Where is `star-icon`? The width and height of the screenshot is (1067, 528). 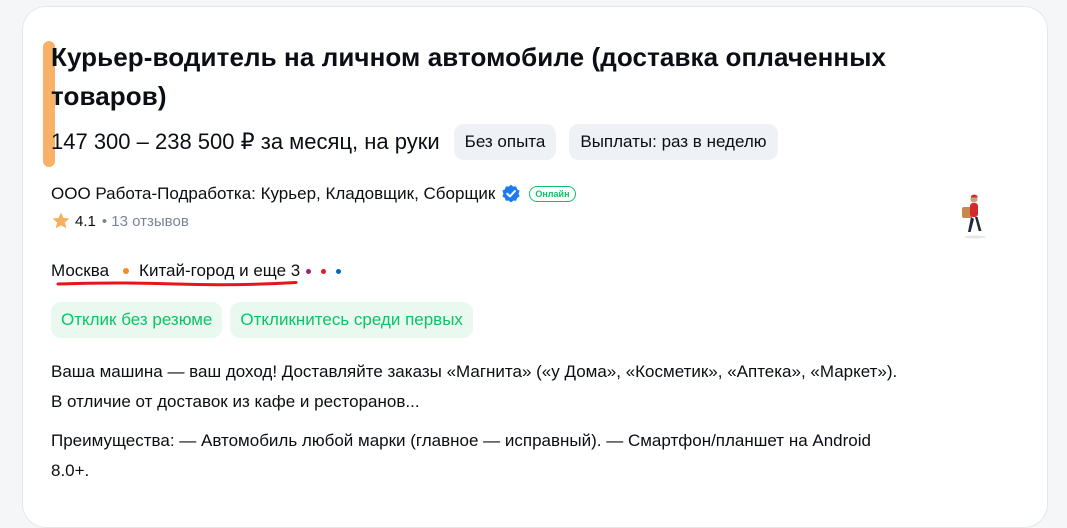 star-icon is located at coordinates (61, 221).